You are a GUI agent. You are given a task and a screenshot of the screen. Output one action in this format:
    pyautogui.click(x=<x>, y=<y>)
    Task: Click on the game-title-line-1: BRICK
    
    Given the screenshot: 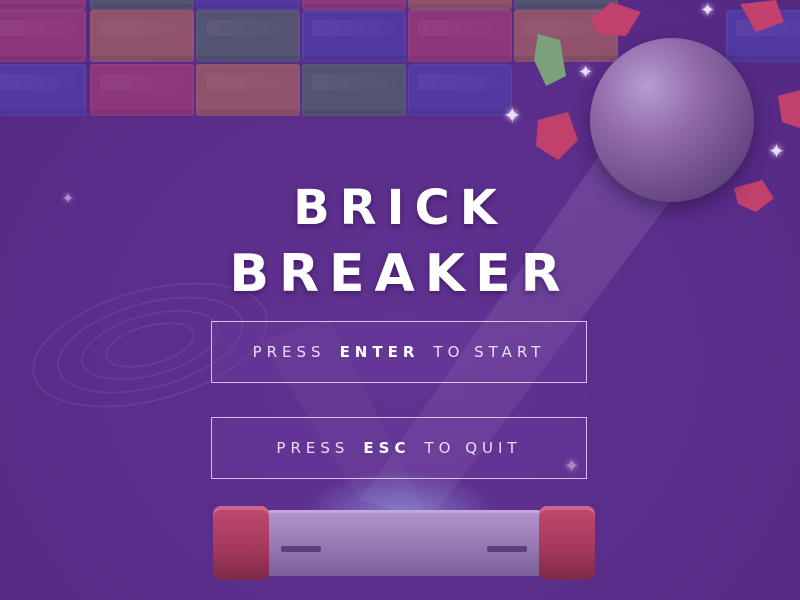 What is the action you would take?
    pyautogui.click(x=400, y=208)
    